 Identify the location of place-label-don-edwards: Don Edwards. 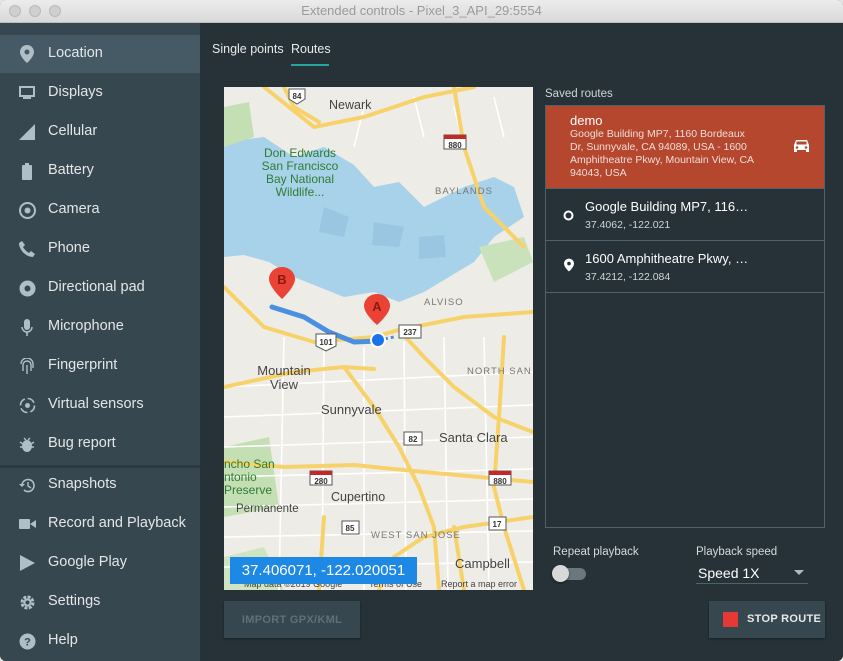
(300, 153).